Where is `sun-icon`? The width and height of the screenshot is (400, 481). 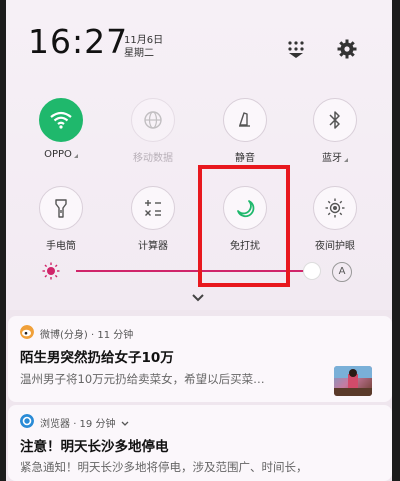 sun-icon is located at coordinates (335, 208).